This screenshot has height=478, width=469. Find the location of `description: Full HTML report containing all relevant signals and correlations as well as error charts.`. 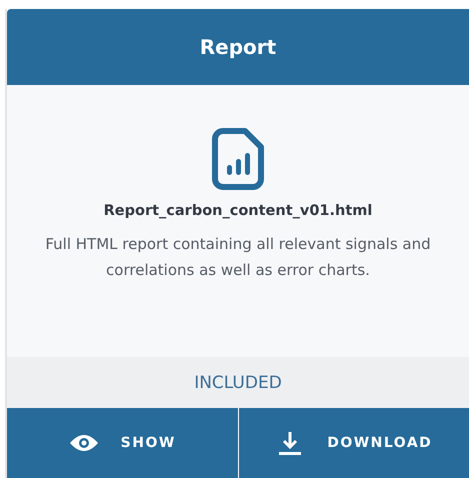

description: Full HTML report containing all relevant signals and correlations as well as error charts. is located at coordinates (238, 257).